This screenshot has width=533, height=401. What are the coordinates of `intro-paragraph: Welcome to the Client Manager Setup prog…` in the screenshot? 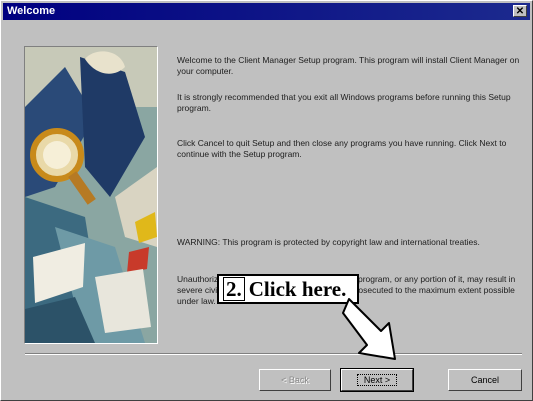 It's located at (348, 65).